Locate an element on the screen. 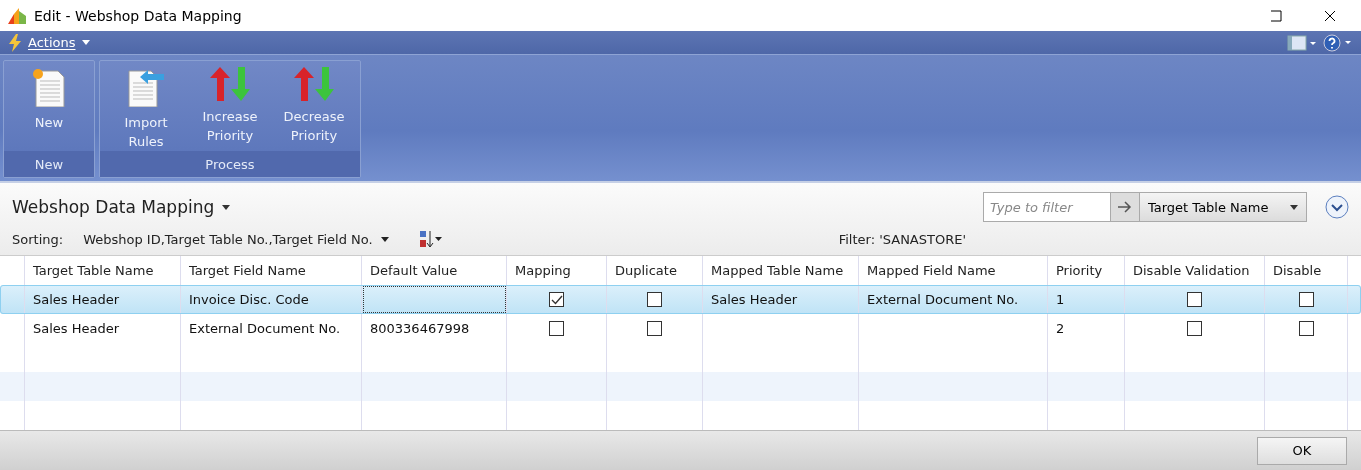 The height and width of the screenshot is (470, 1361). filter-column-select: Target Table Name is located at coordinates (1223, 207).